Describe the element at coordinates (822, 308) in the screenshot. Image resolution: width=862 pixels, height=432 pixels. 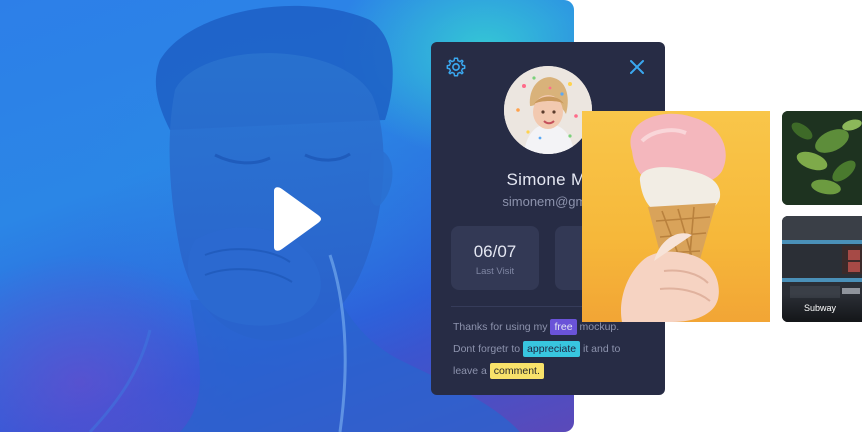
I see `thumb-caption: Subway` at that location.